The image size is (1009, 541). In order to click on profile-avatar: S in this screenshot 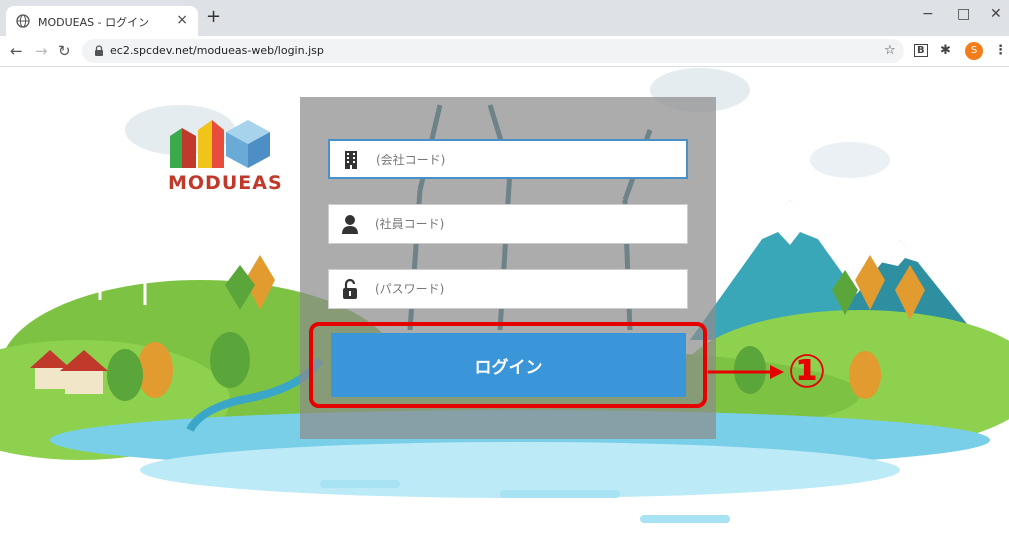, I will do `click(974, 51)`.